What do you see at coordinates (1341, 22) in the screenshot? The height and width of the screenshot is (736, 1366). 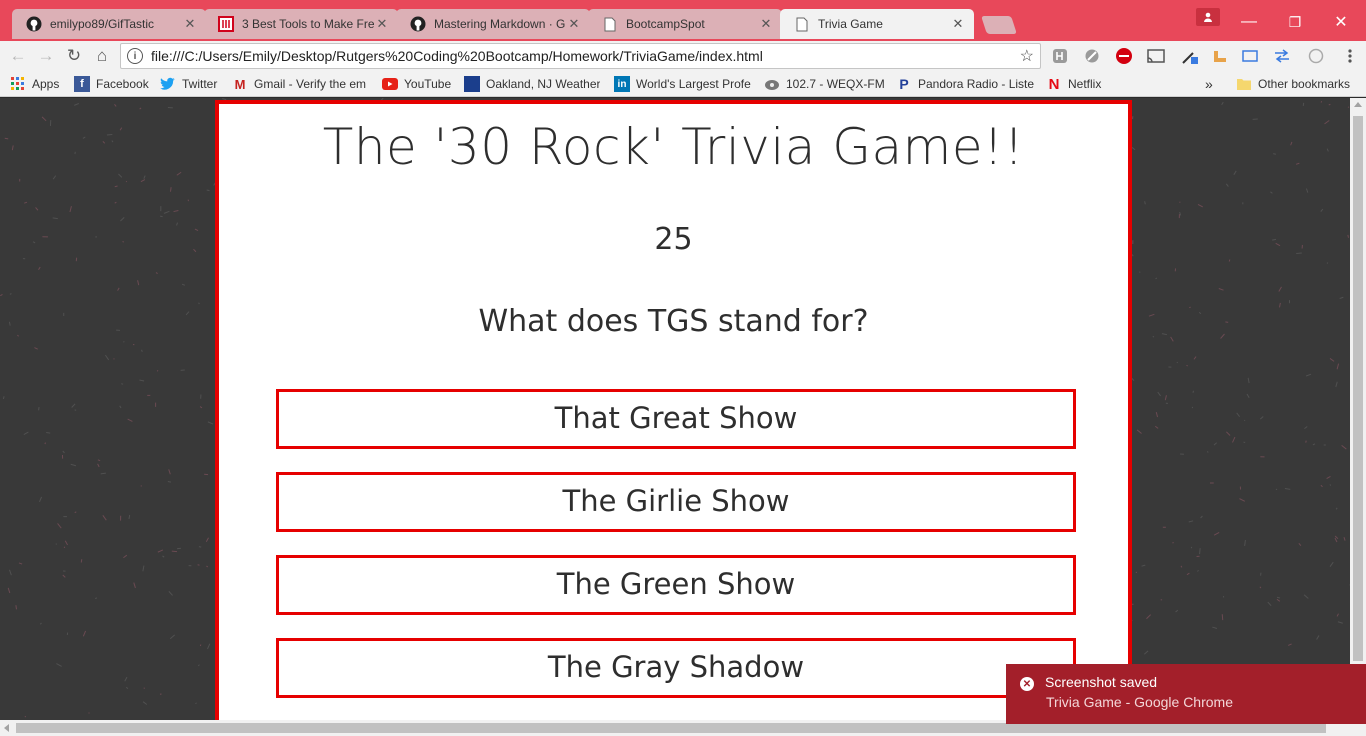 I see `close-window-button: ✕` at bounding box center [1341, 22].